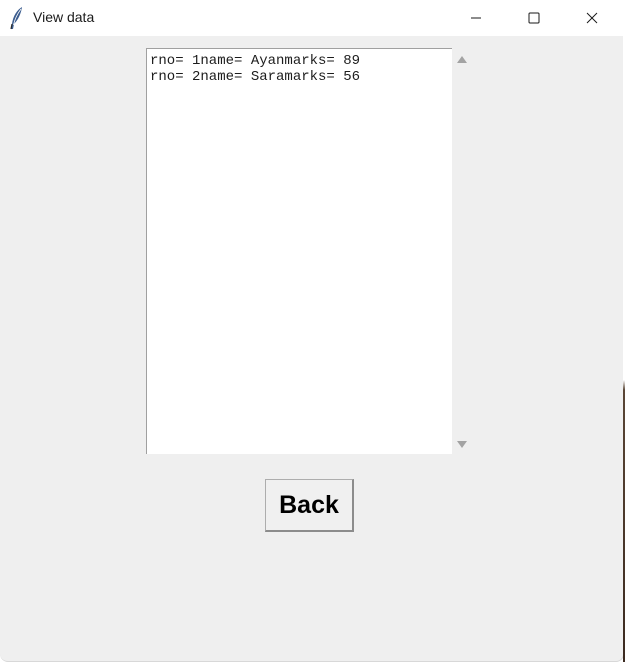 The width and height of the screenshot is (625, 662). What do you see at coordinates (255, 61) in the screenshot?
I see `record-line: rno= 1name= Ayanmarks= 89` at bounding box center [255, 61].